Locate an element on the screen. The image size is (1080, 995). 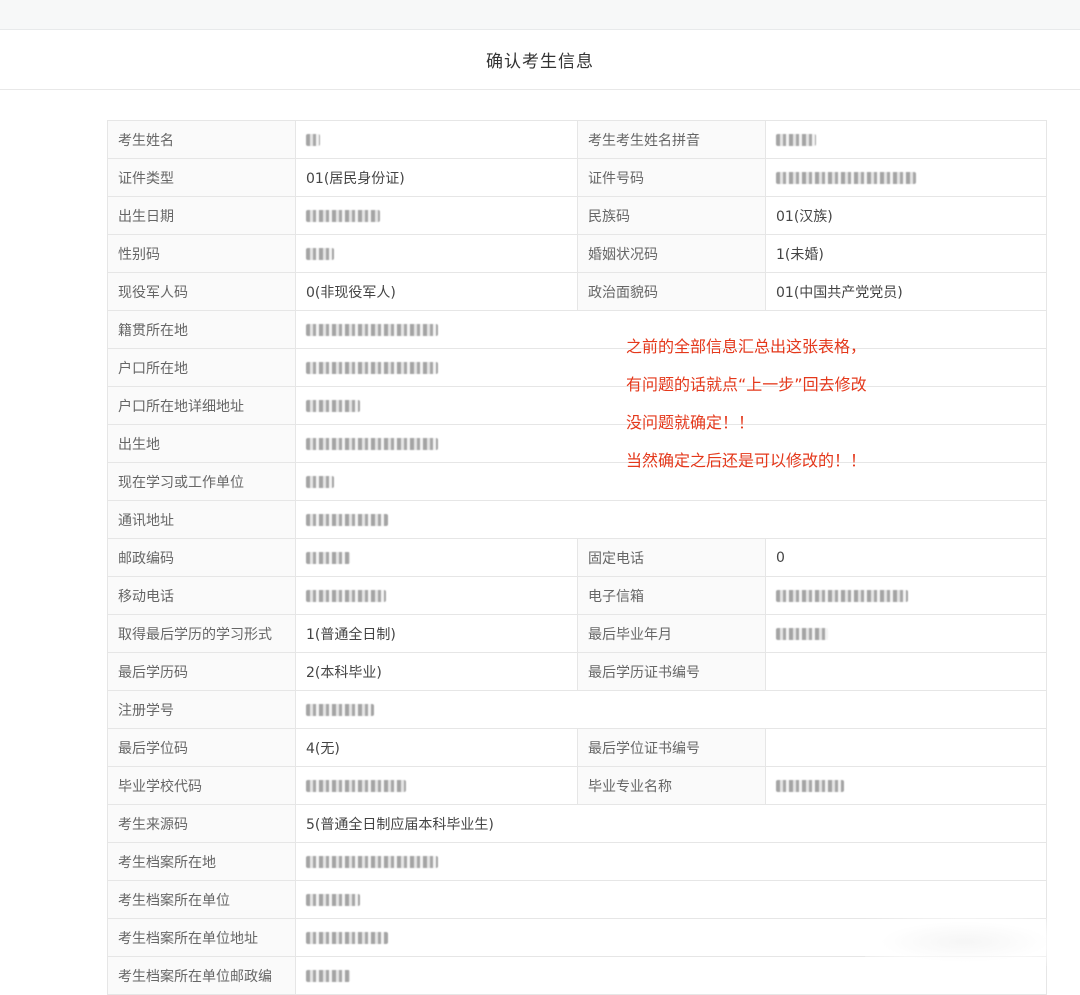
table-row: 考生档案所在地 is located at coordinates (577, 861).